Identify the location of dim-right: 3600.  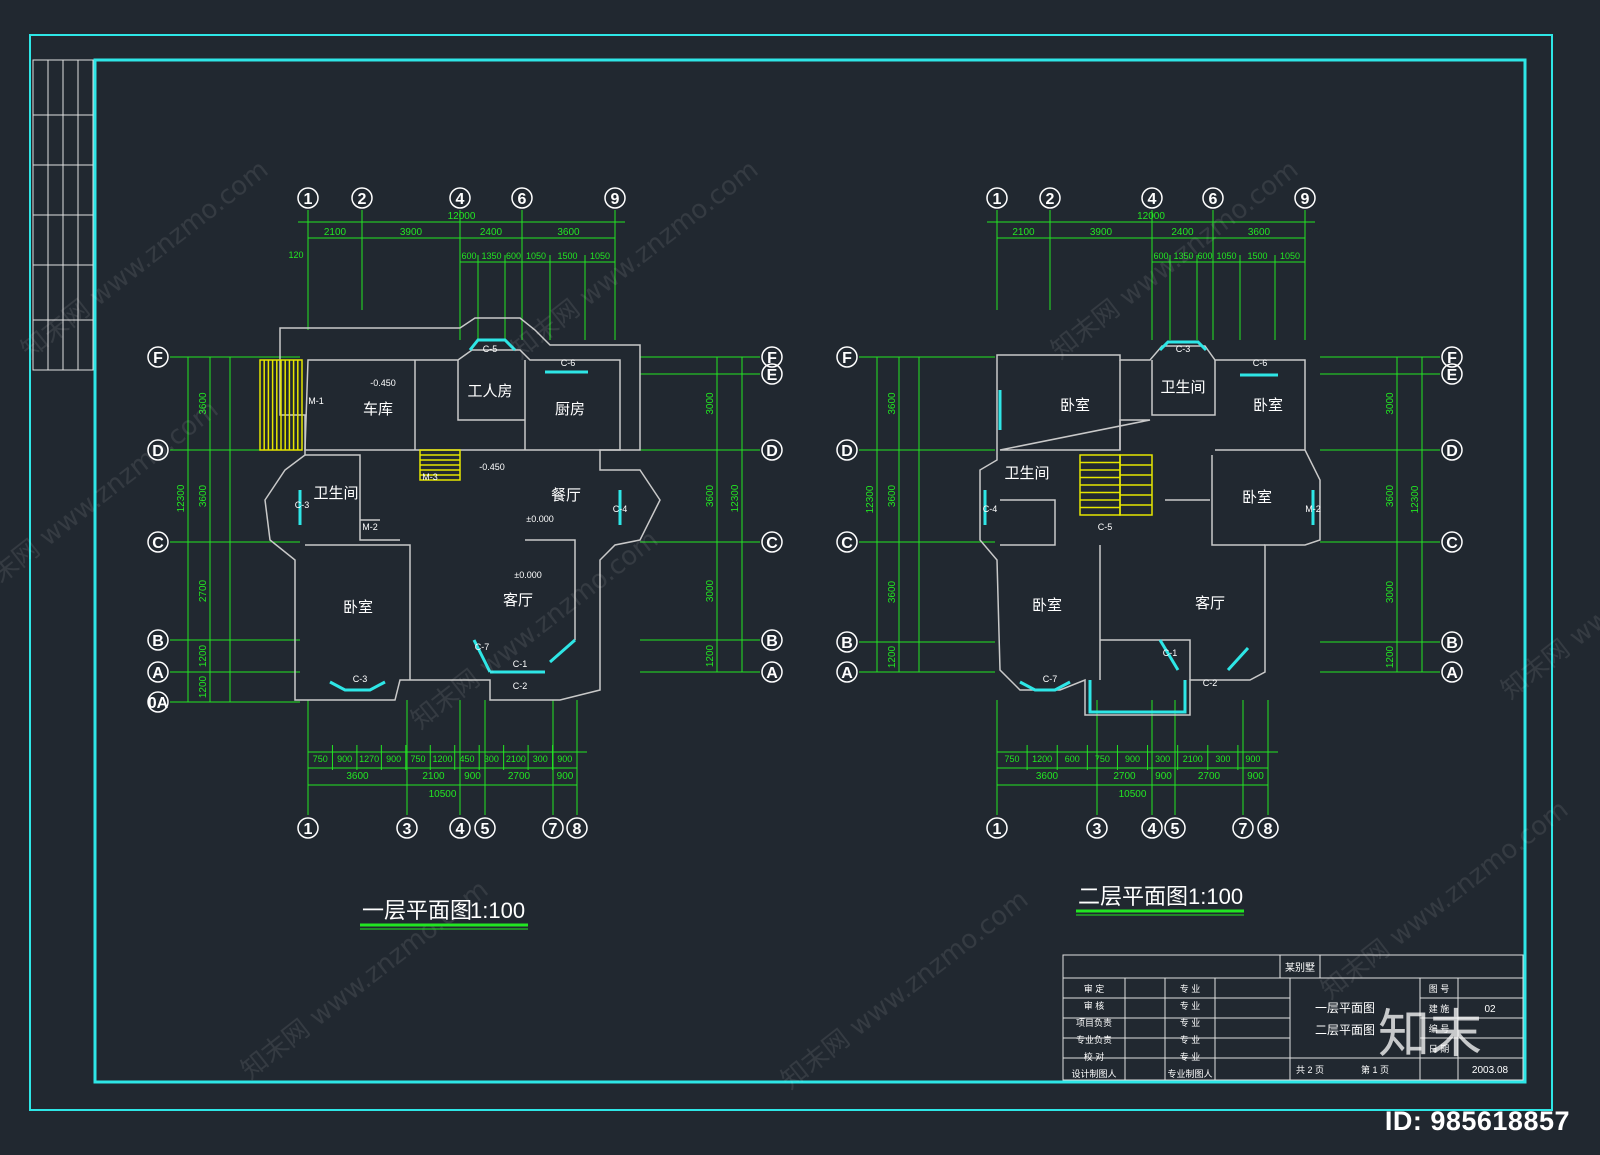
(1390, 495).